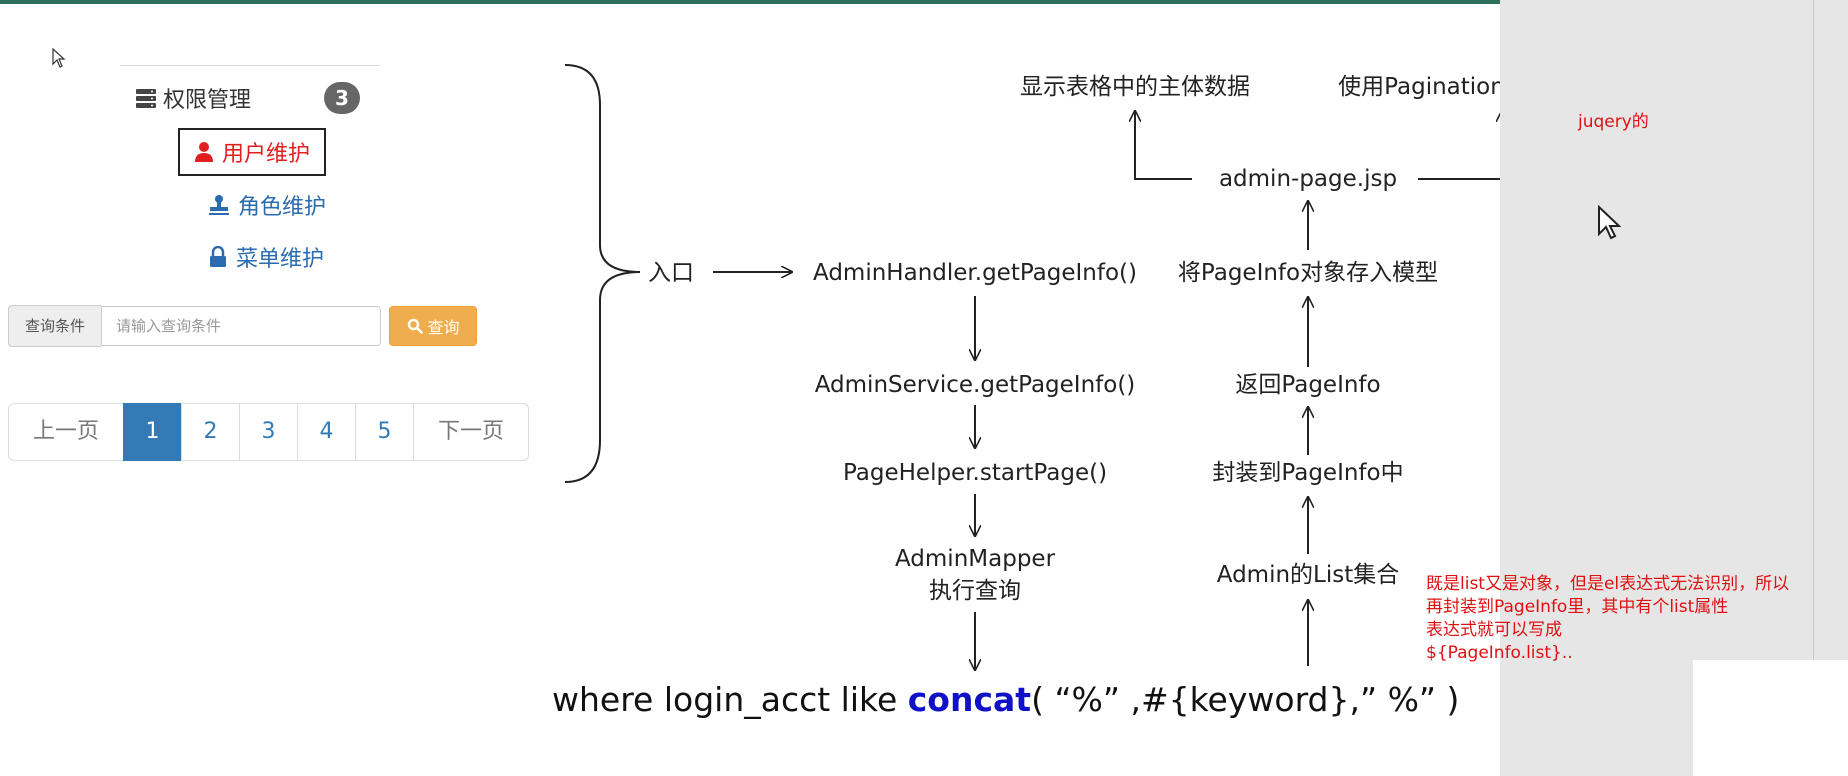 Image resolution: width=1848 pixels, height=776 pixels. What do you see at coordinates (1308, 179) in the screenshot?
I see `node-admin-page-jsp: admin-page.jsp` at bounding box center [1308, 179].